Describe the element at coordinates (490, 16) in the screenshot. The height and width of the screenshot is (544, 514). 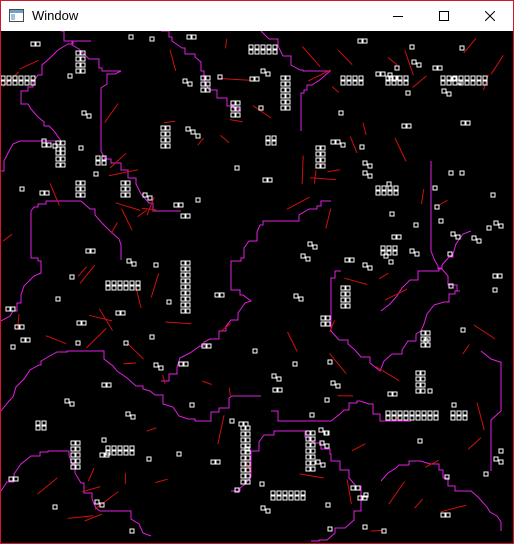
I see `close-button` at that location.